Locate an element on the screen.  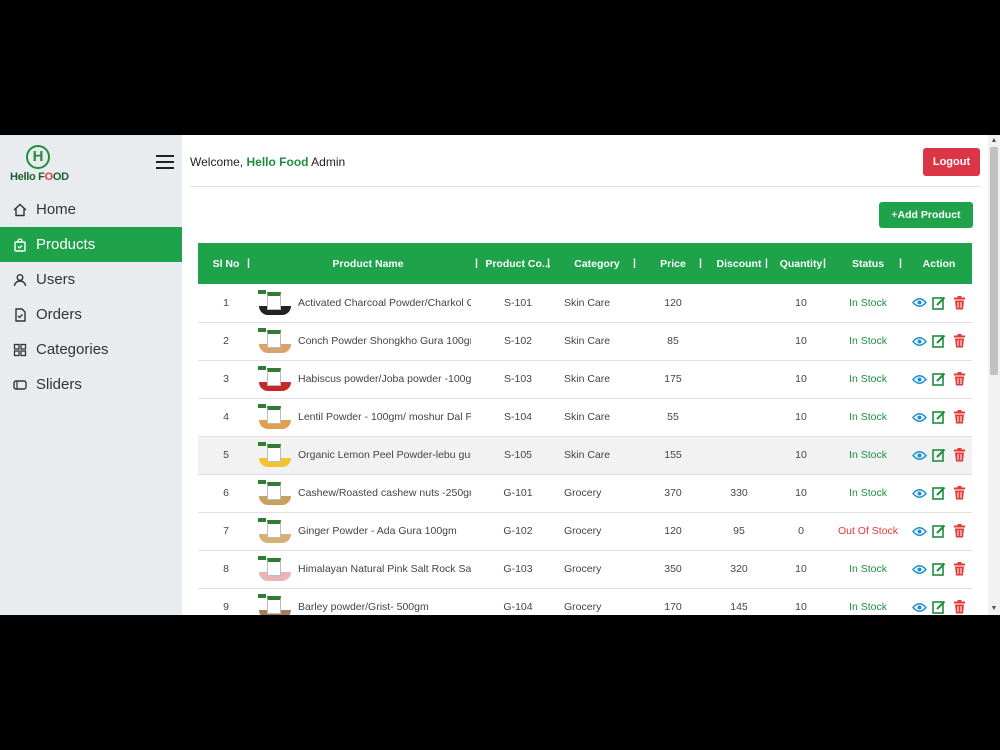
column-header-product-code: Product Co... | is located at coordinates (518, 263).